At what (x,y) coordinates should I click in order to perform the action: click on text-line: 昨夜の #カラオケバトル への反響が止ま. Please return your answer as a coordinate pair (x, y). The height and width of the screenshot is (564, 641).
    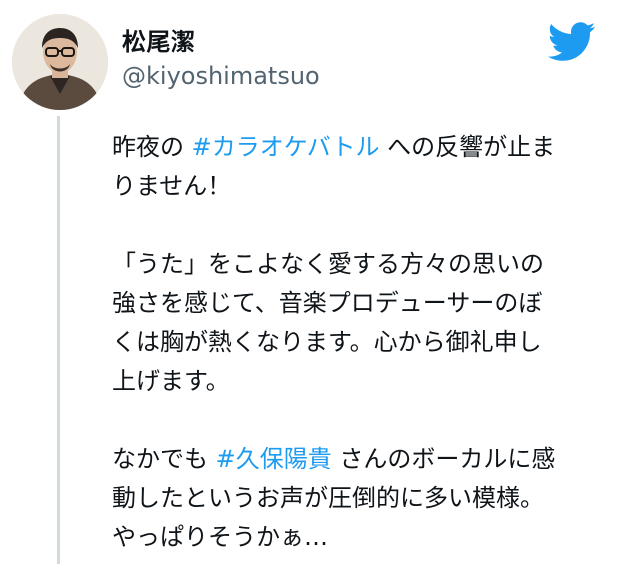
    Looking at the image, I should click on (357, 147).